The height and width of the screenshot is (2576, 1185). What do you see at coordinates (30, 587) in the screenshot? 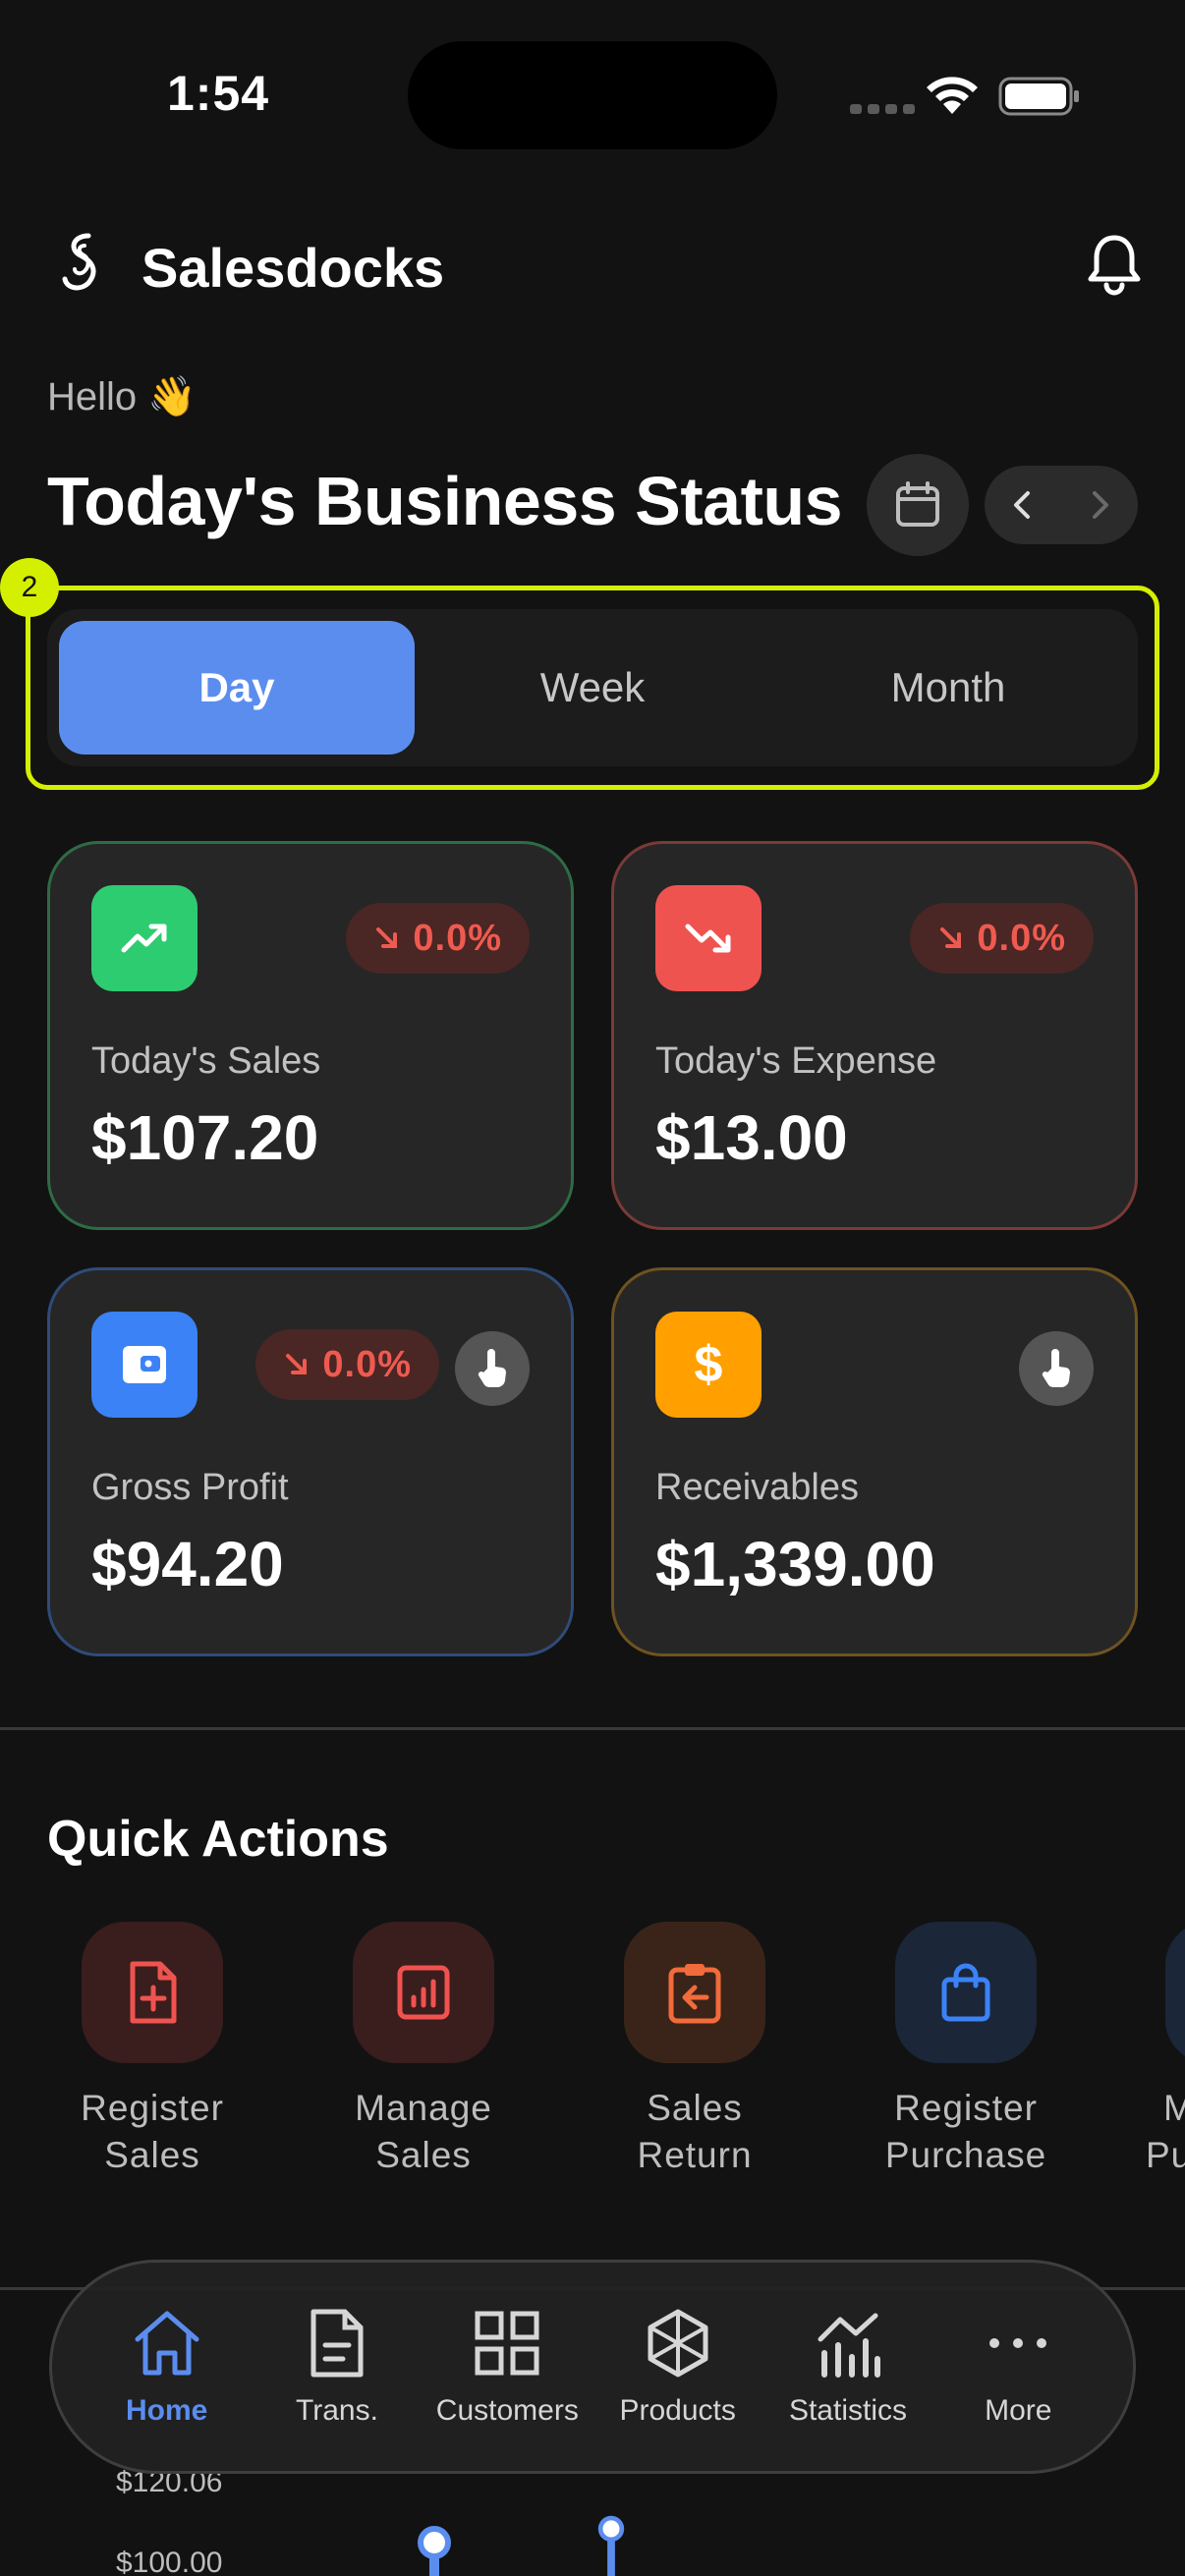
I see `highlight-badge: 2` at bounding box center [30, 587].